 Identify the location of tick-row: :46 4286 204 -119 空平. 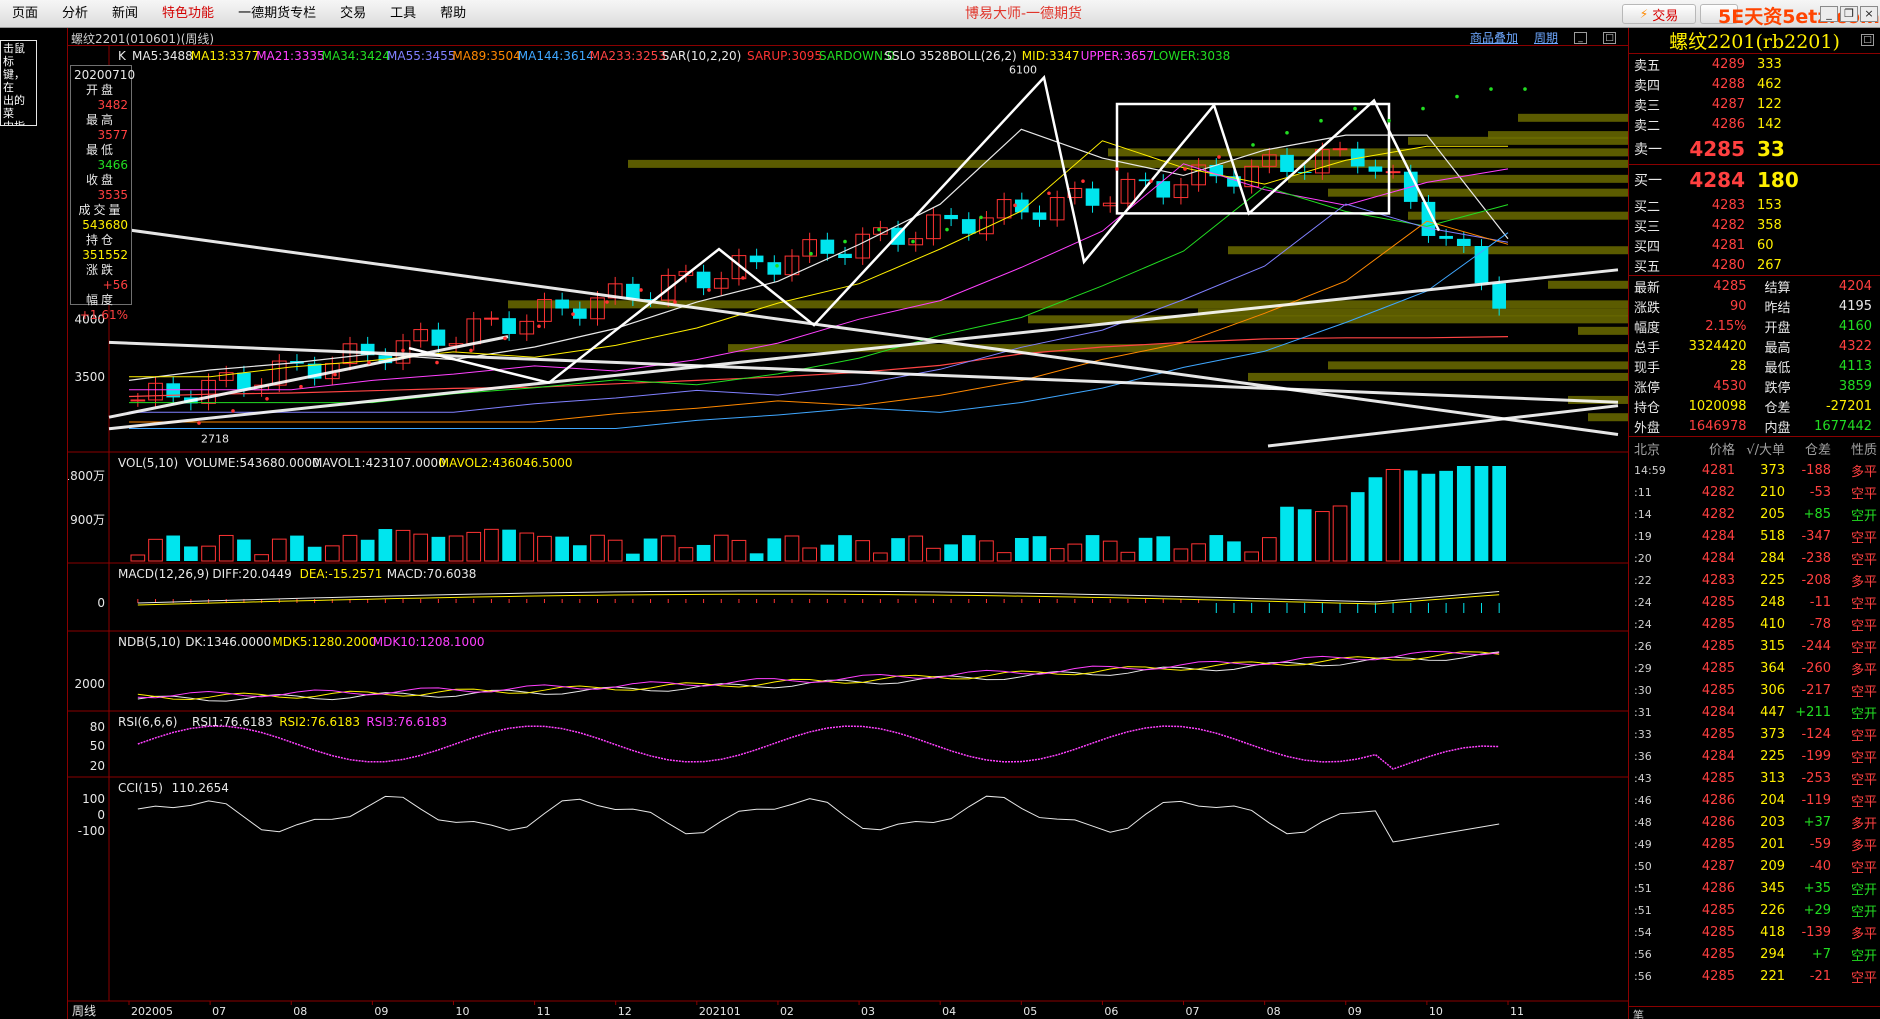
(1754, 800).